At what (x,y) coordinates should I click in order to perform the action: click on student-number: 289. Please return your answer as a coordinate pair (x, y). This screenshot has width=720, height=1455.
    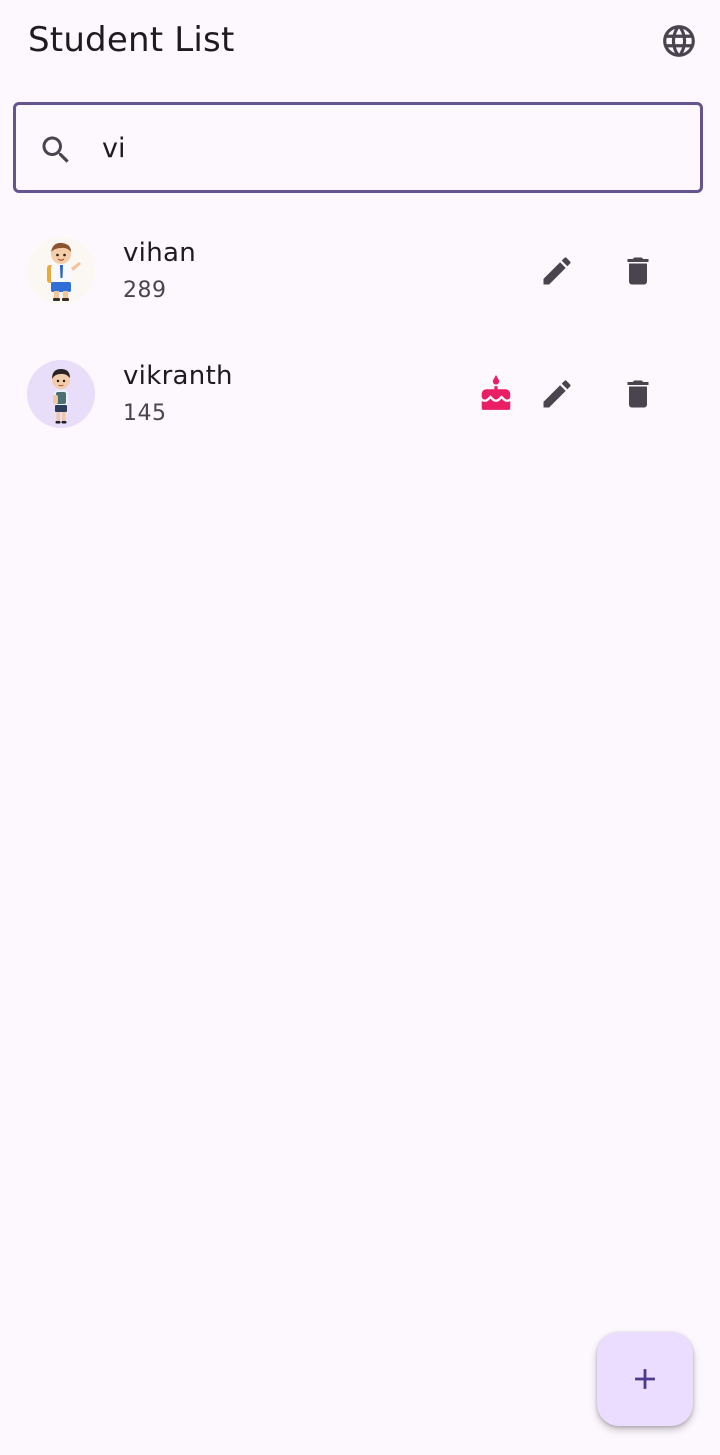
    Looking at the image, I should click on (145, 290).